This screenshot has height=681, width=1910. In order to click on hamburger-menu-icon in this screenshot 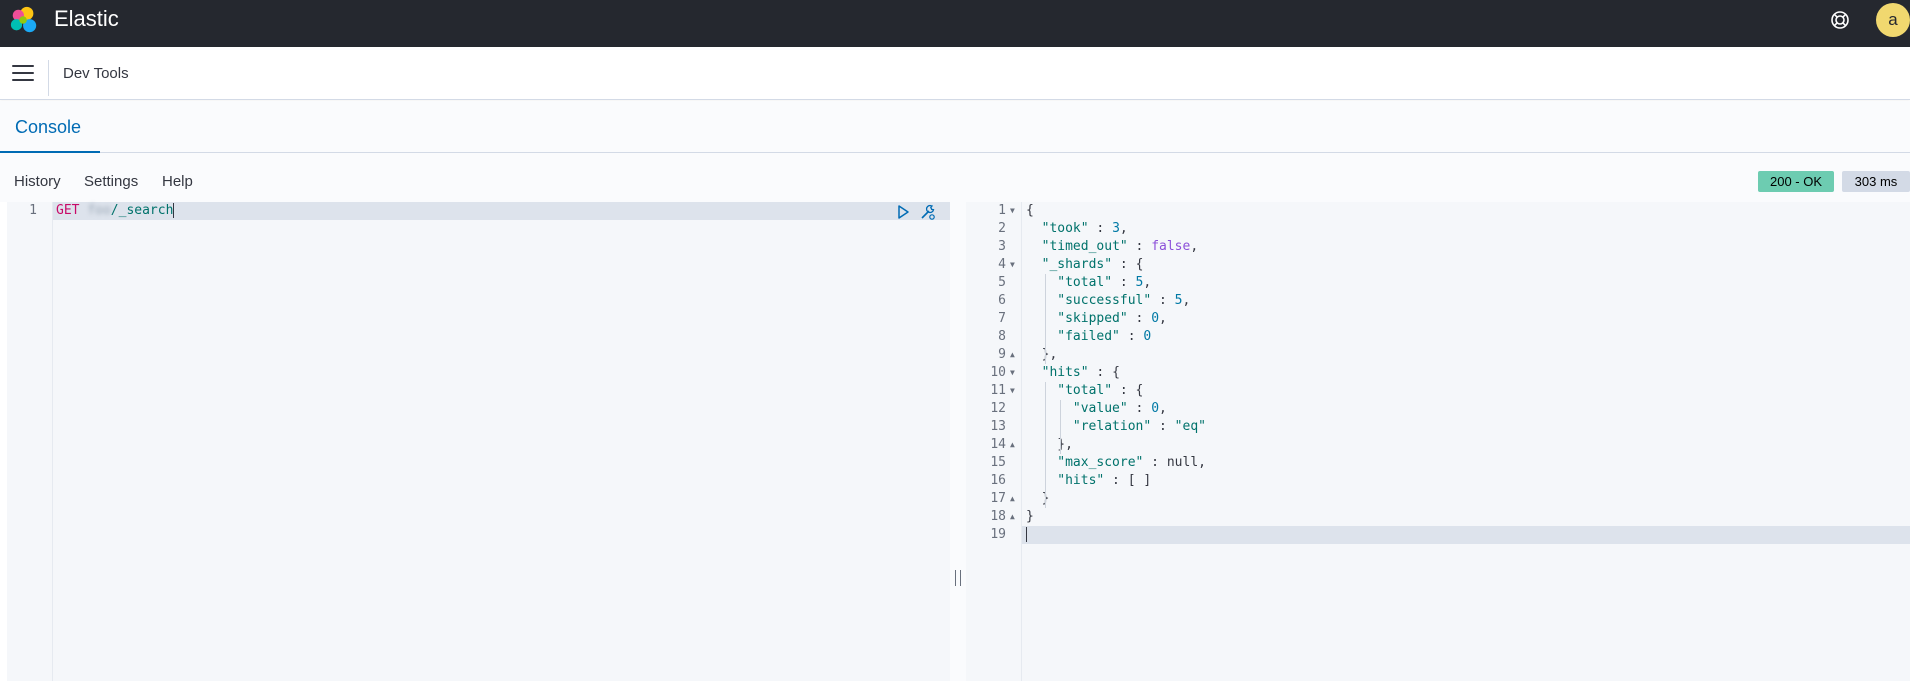, I will do `click(23, 74)`.